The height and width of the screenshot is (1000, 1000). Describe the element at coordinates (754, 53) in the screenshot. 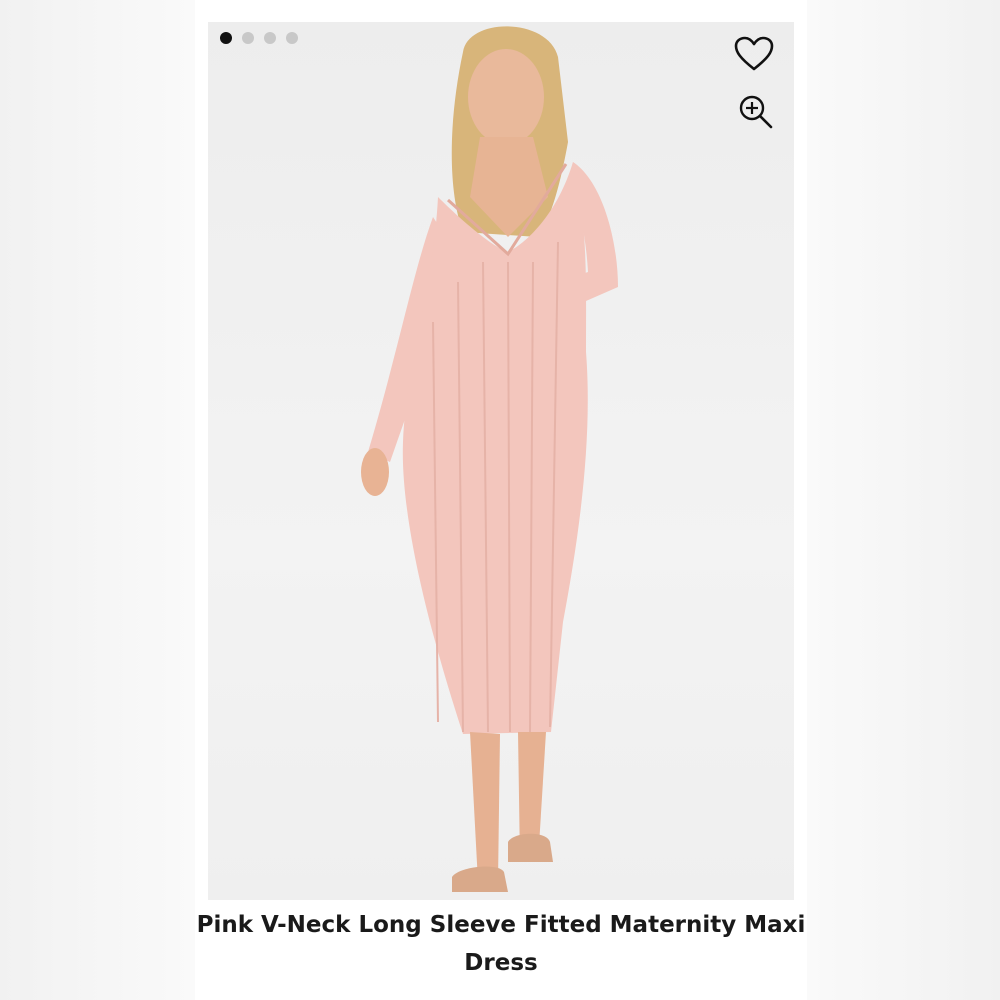

I see `heart-icon` at that location.